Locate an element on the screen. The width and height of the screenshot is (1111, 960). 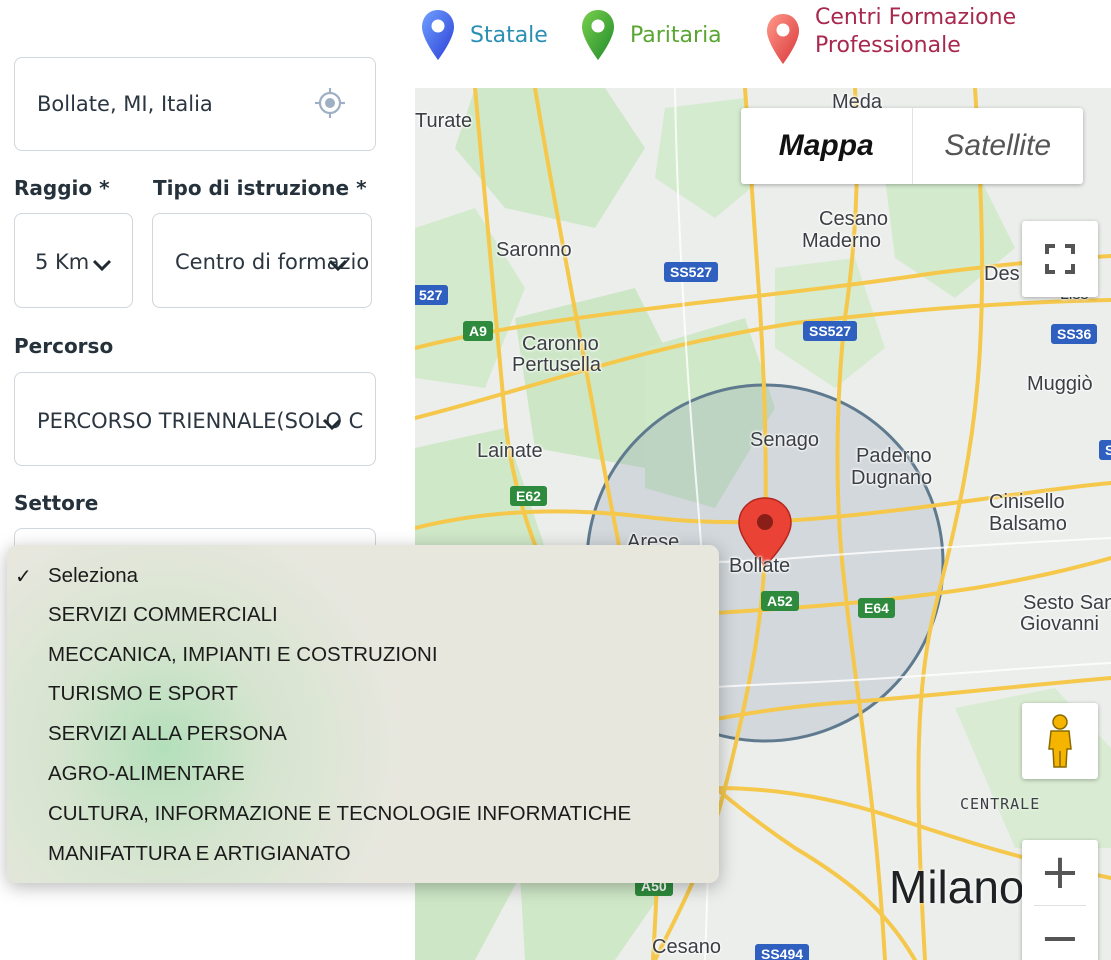
location-value: Bollate, MI, Italia is located at coordinates (125, 104).